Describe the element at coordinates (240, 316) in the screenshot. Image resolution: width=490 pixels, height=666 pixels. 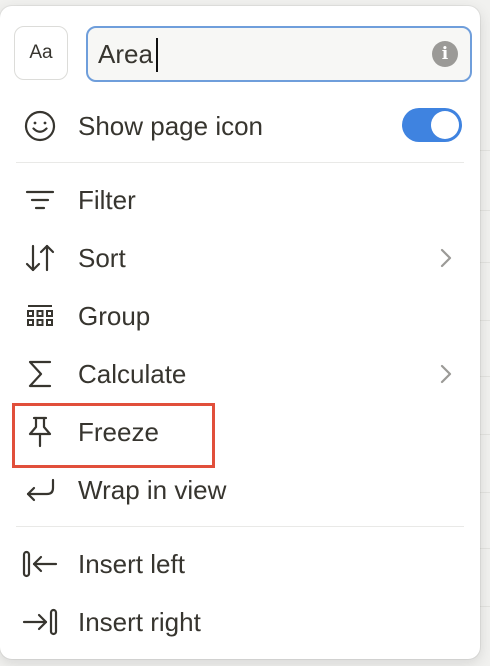
I see `menu-item-group: Group` at that location.